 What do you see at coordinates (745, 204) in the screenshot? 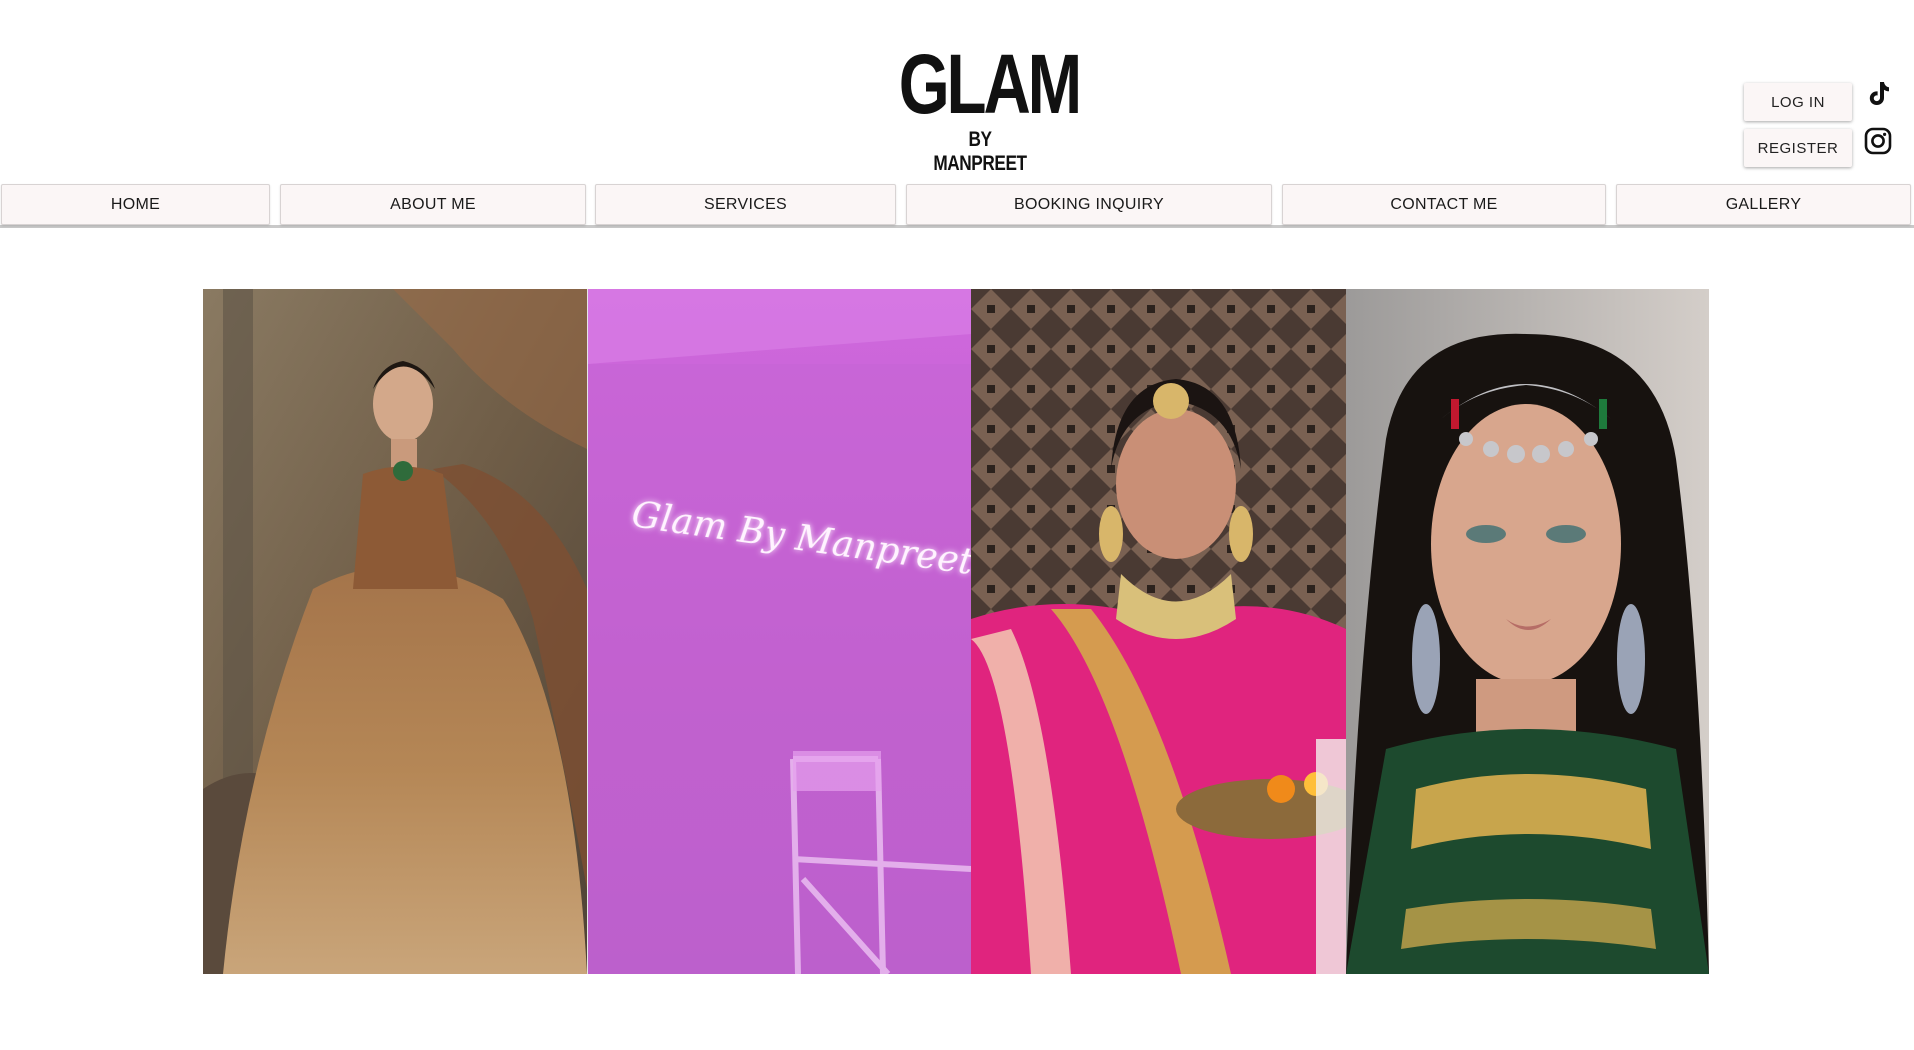
I see `nav-item-services: SERVICES` at bounding box center [745, 204].